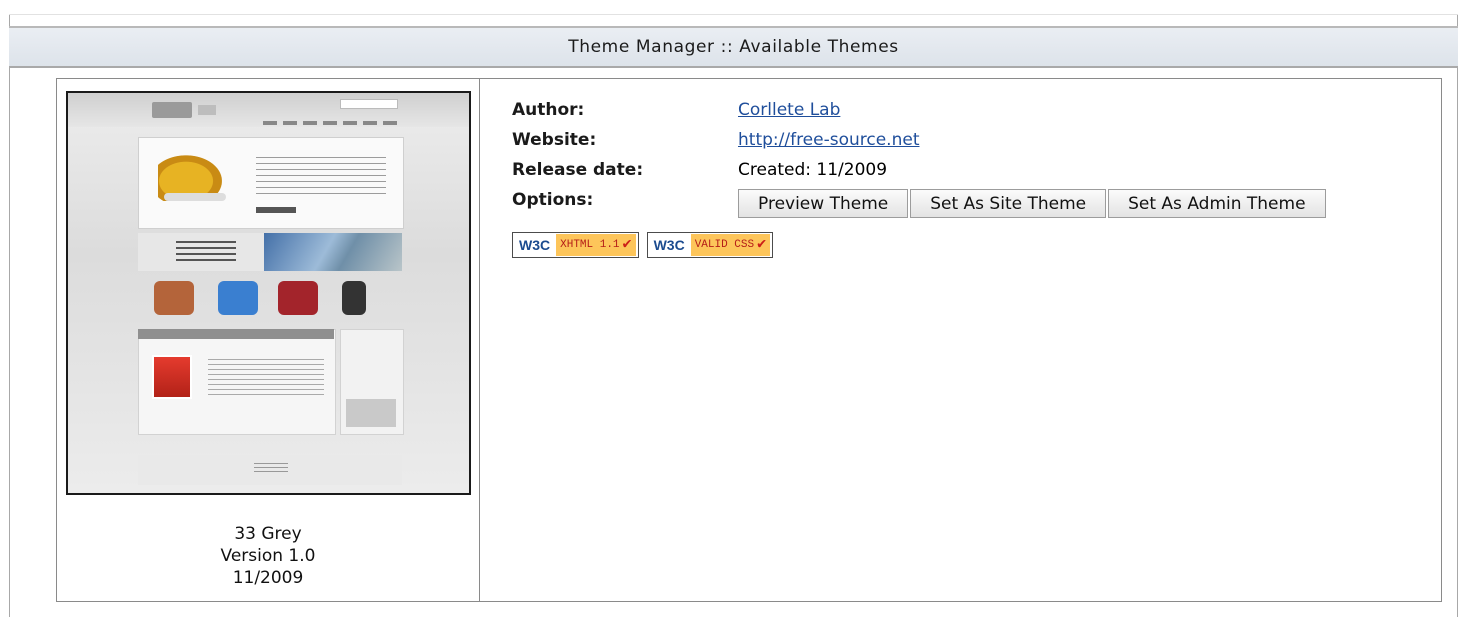  Describe the element at coordinates (268, 578) in the screenshot. I see `theme-date: 11/2009` at that location.